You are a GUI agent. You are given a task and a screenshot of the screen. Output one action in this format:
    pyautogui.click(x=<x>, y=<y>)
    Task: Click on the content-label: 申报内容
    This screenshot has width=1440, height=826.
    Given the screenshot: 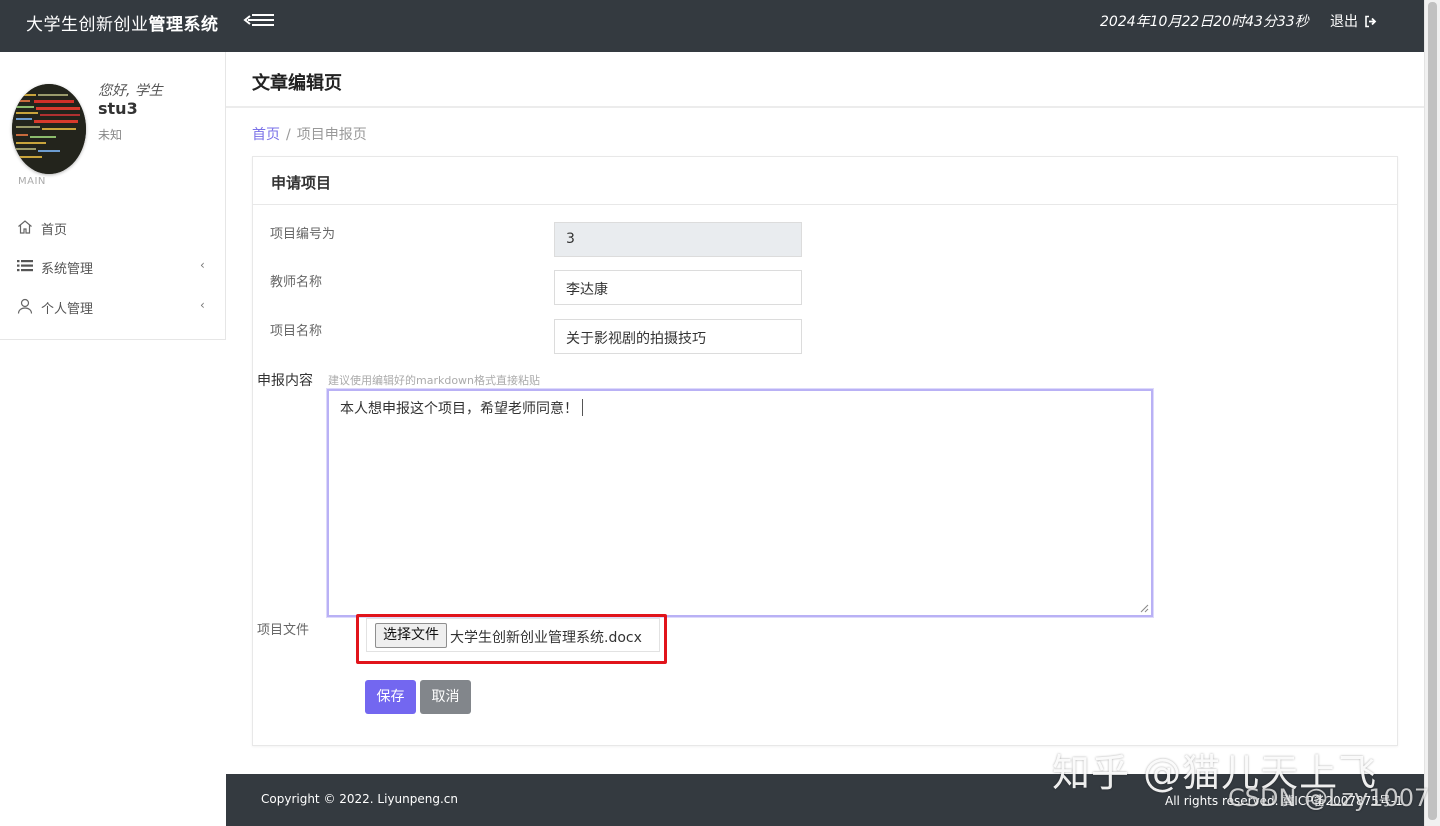 What is the action you would take?
    pyautogui.click(x=285, y=381)
    